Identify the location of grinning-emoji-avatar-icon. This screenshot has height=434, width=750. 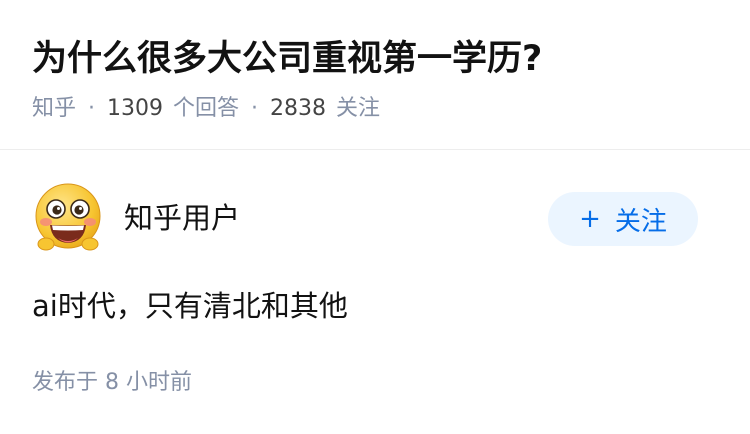
(68, 217).